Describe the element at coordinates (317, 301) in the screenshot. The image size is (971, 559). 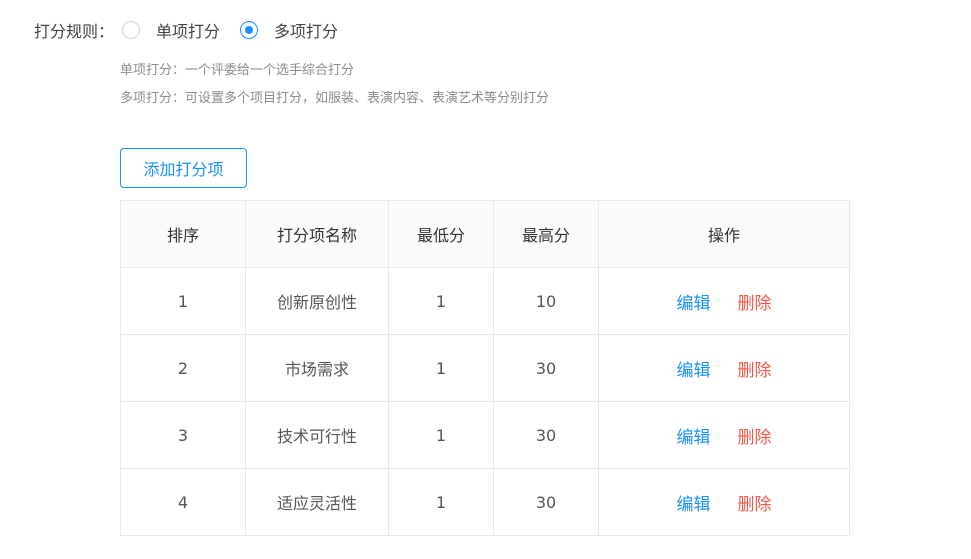
I see `cell-item-name: 创新原创性` at that location.